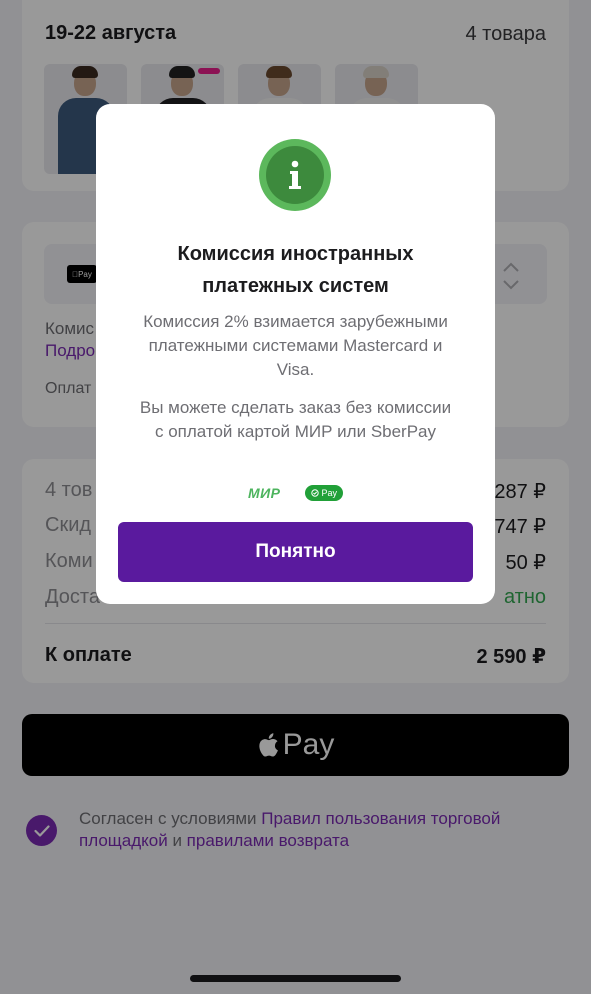 This screenshot has height=994, width=591. Describe the element at coordinates (295, 175) in the screenshot. I see `info-icon` at that location.